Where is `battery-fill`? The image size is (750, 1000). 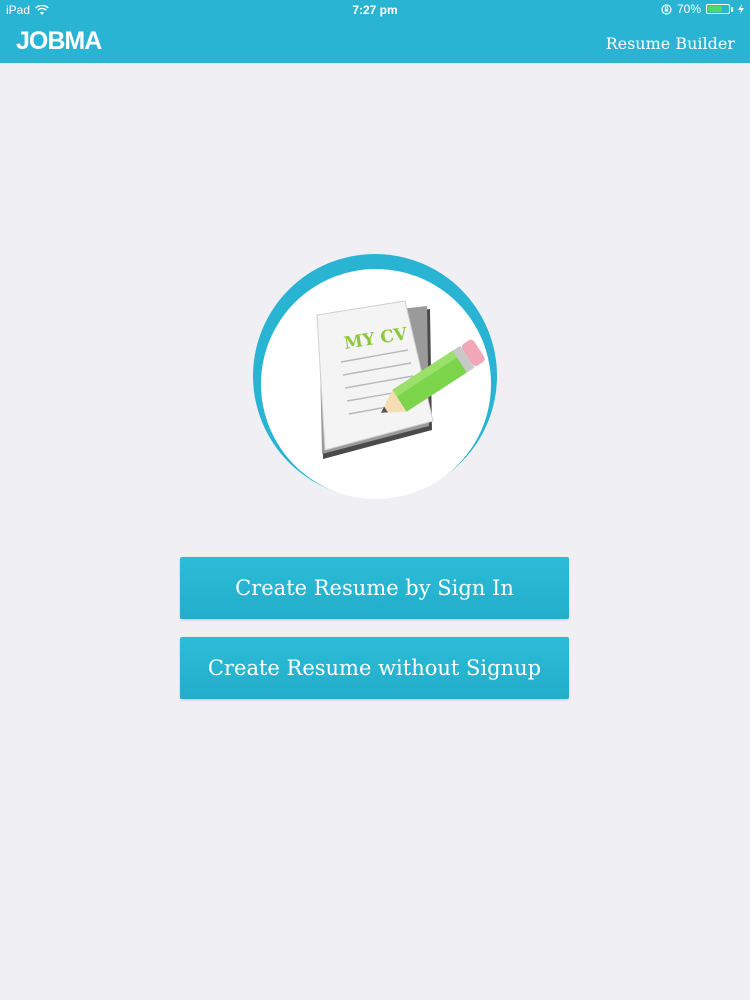
battery-fill is located at coordinates (715, 9).